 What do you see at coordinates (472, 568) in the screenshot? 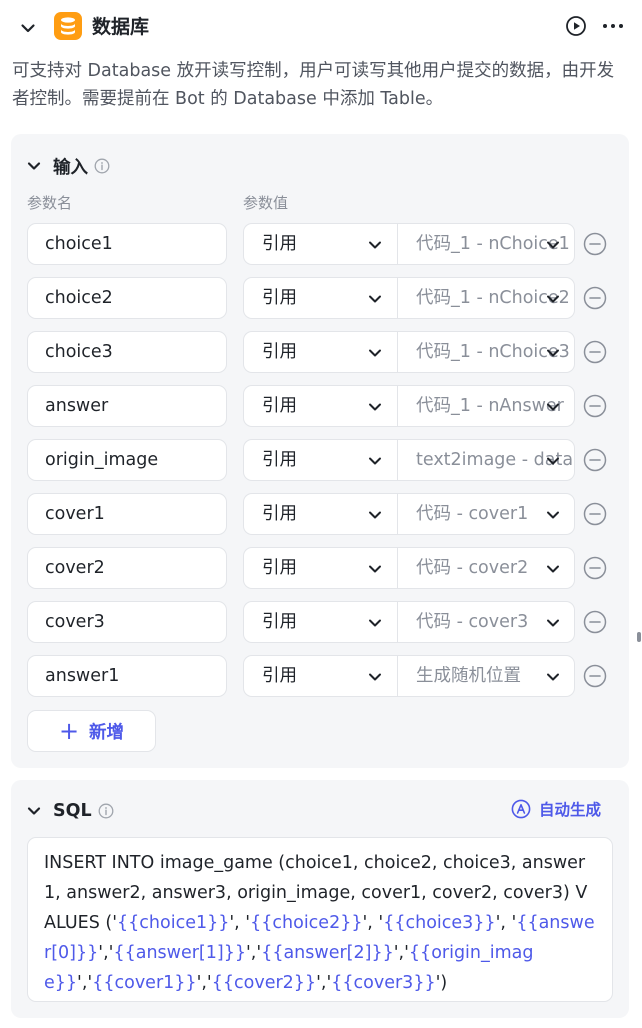
I see `param-ref-value: 代码 - cover2` at bounding box center [472, 568].